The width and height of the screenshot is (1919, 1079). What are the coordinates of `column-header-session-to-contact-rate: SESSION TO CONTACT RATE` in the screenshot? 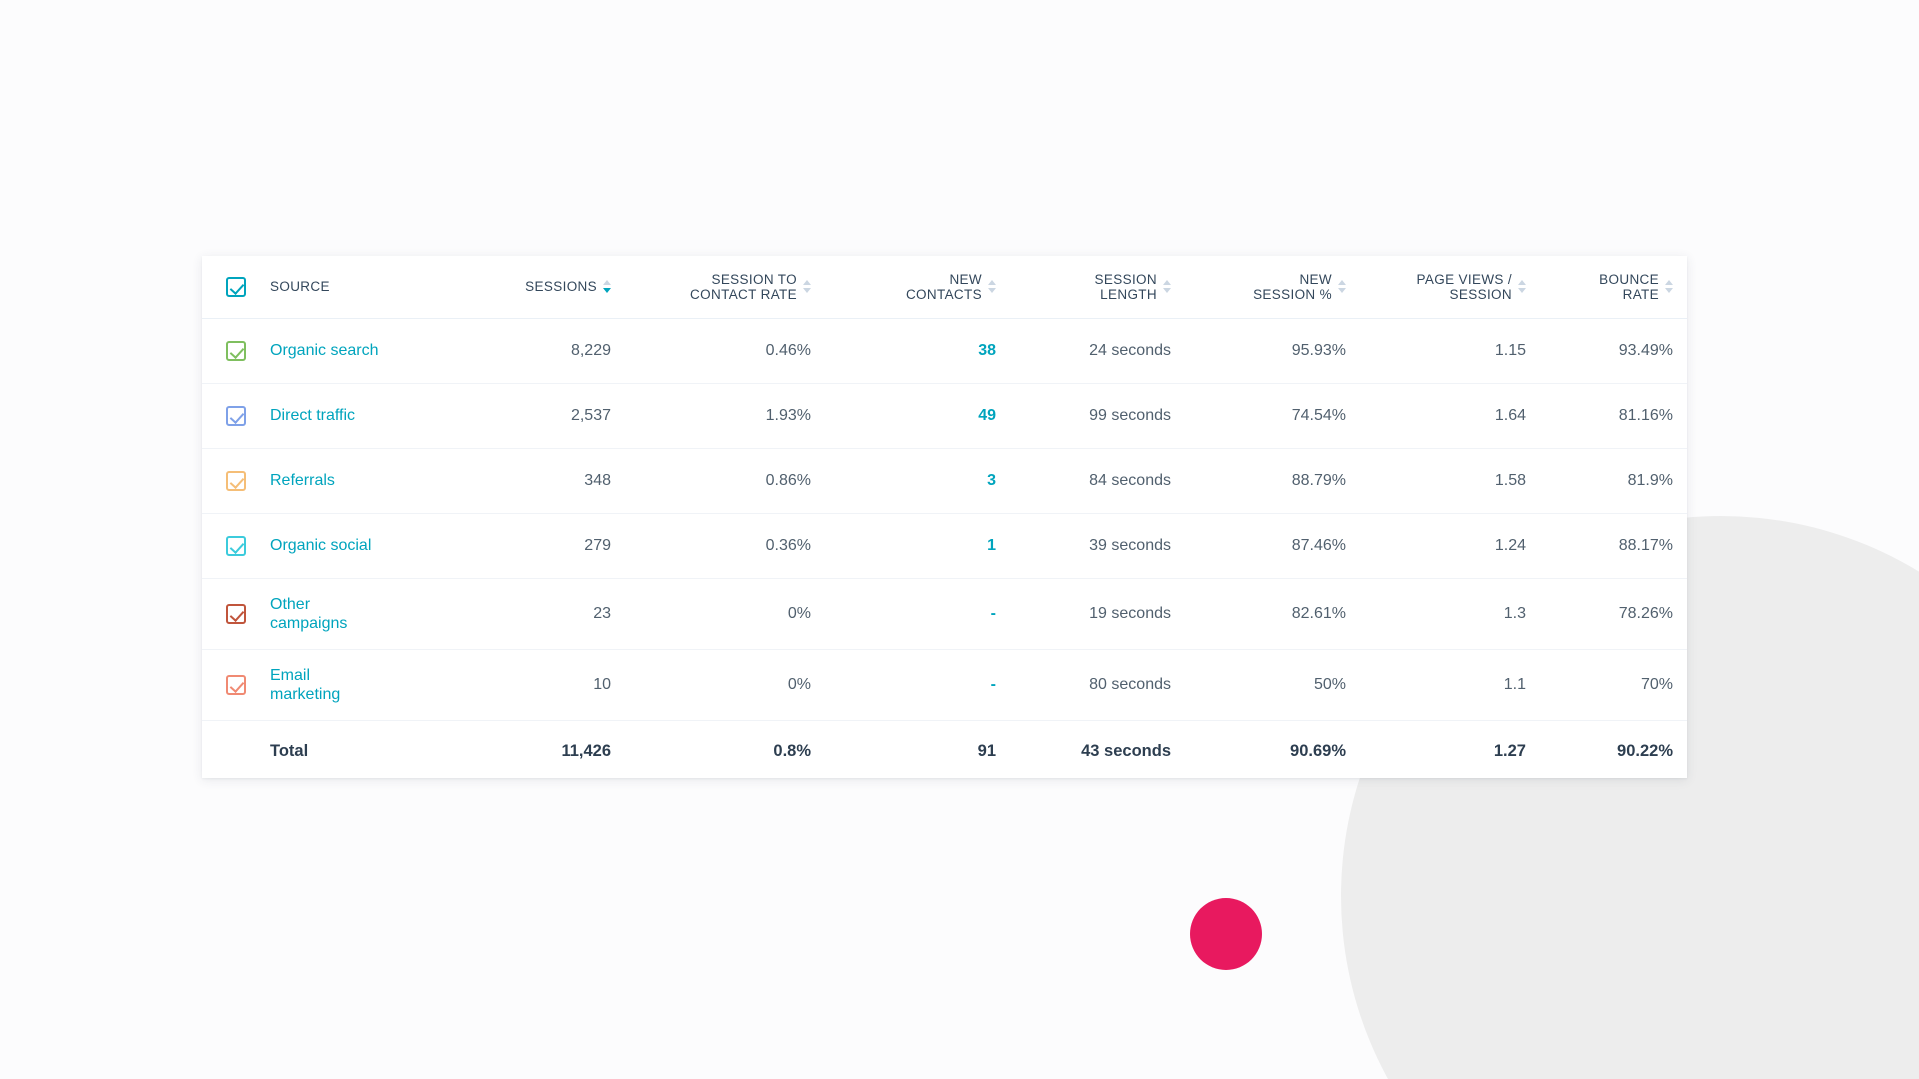 It's located at (725, 287).